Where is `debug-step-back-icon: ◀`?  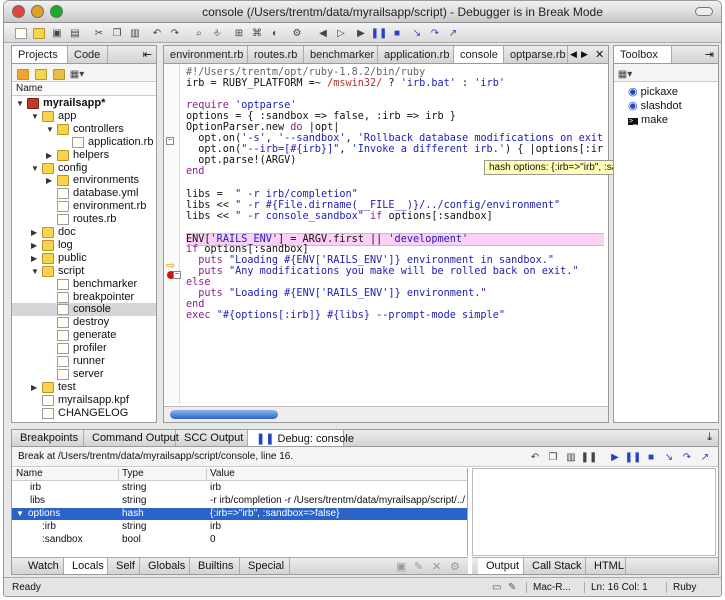 debug-step-back-icon: ◀ is located at coordinates (323, 33).